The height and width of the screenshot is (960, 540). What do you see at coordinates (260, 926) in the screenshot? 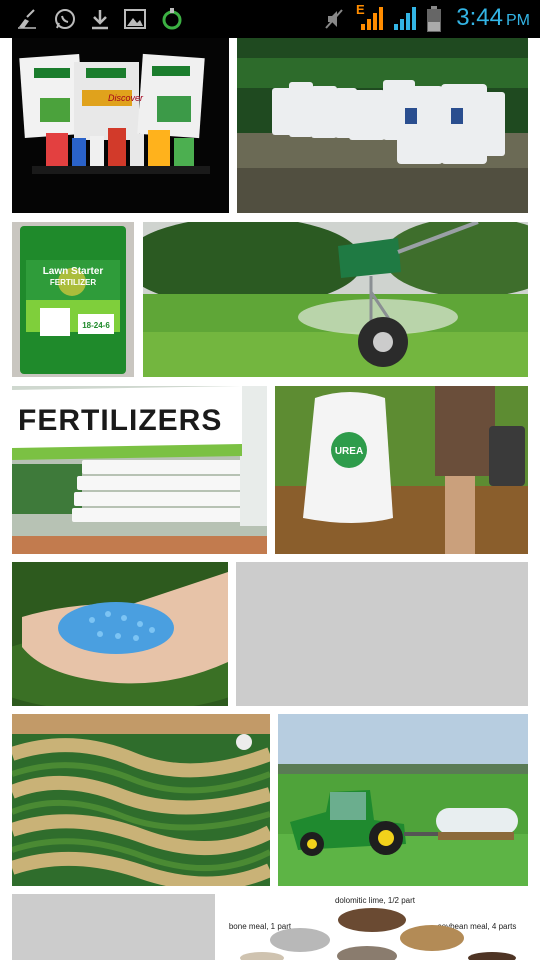
I see `chart-label-bone-meal: bone meal, 1 part` at bounding box center [260, 926].